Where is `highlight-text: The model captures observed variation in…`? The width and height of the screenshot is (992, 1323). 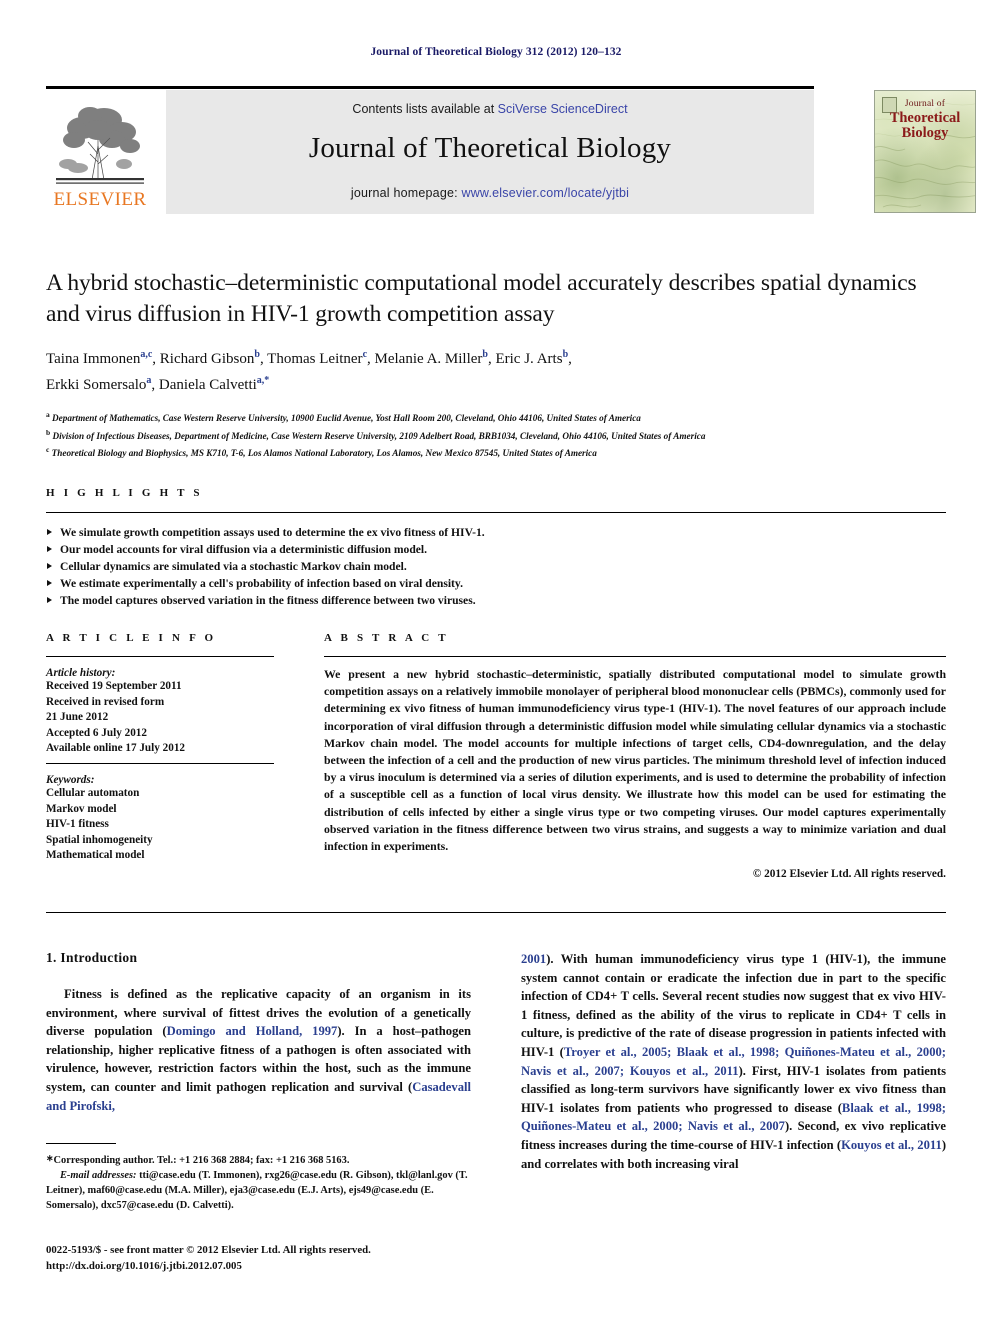 highlight-text: The model captures observed variation in… is located at coordinates (268, 600).